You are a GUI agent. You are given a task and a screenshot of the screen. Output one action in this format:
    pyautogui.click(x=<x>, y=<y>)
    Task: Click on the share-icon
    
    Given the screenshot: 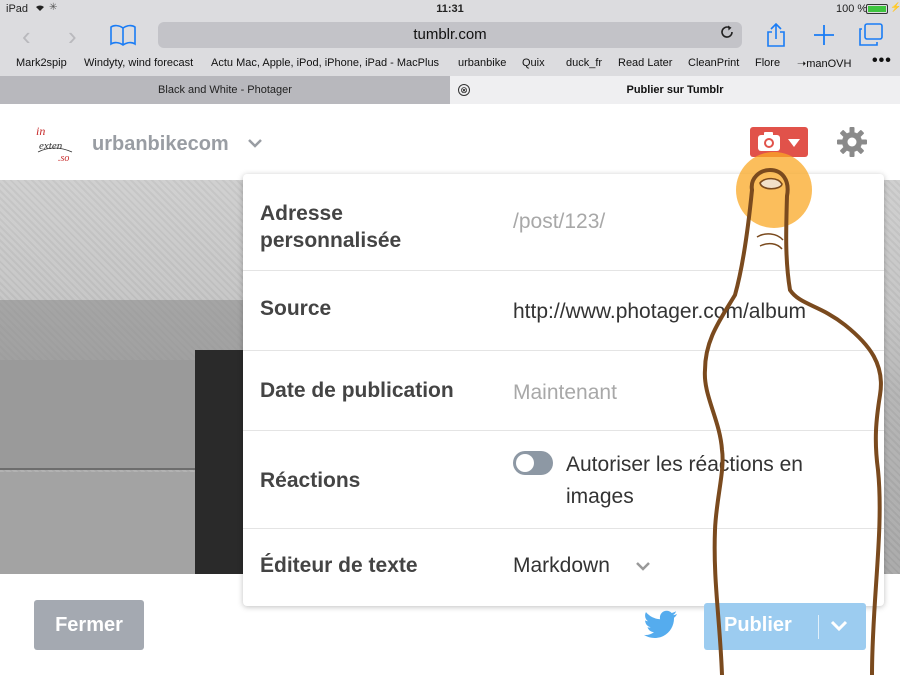 What is the action you would take?
    pyautogui.click(x=776, y=35)
    